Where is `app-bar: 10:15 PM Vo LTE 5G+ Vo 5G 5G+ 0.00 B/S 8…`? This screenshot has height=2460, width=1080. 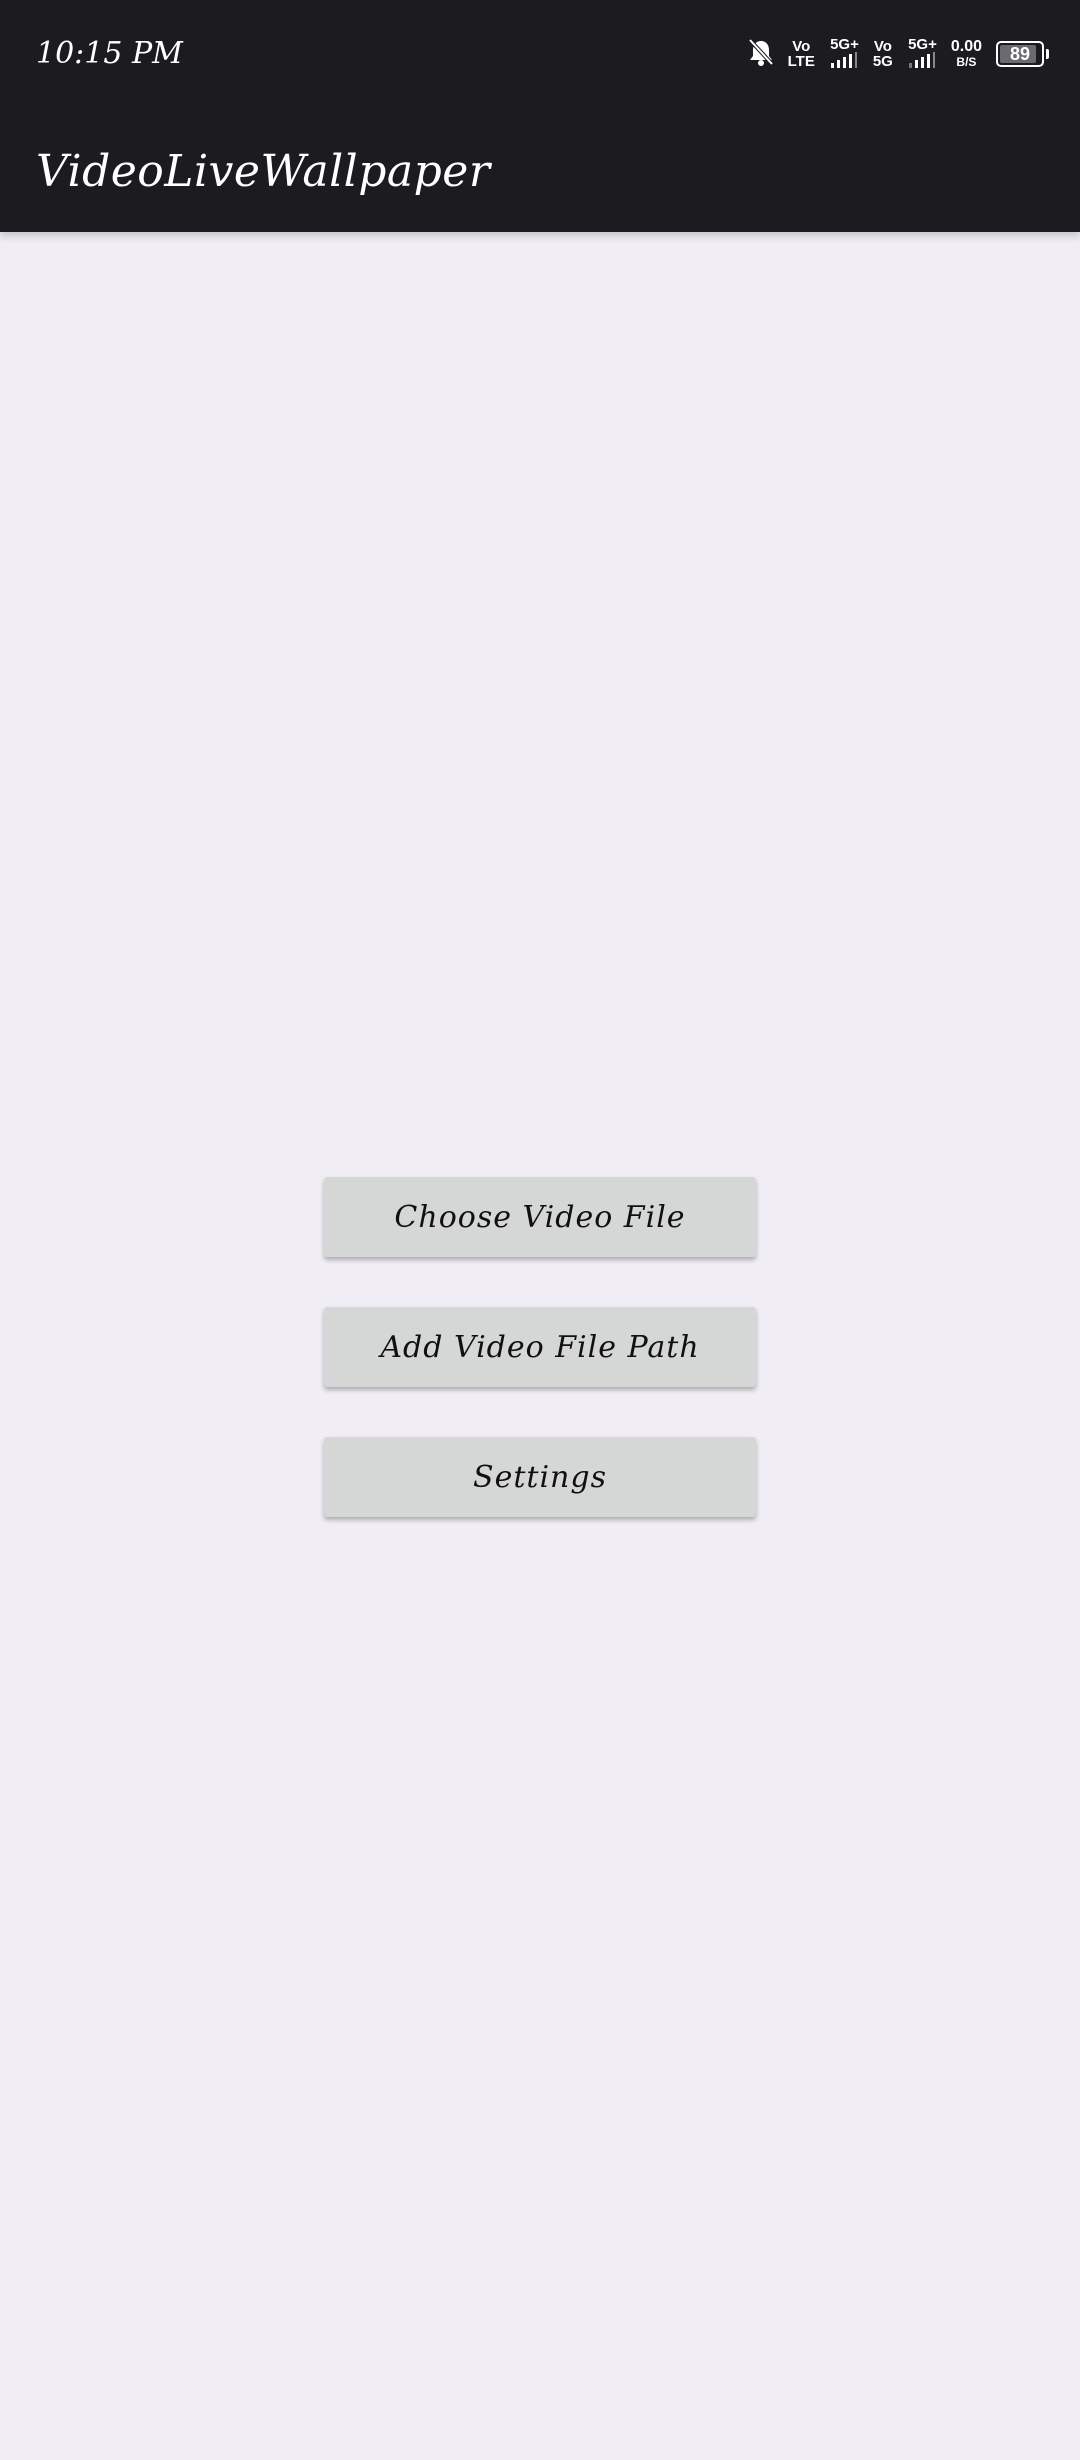
app-bar: 10:15 PM Vo LTE 5G+ Vo 5G 5G+ 0.00 B/S 8… is located at coordinates (540, 116).